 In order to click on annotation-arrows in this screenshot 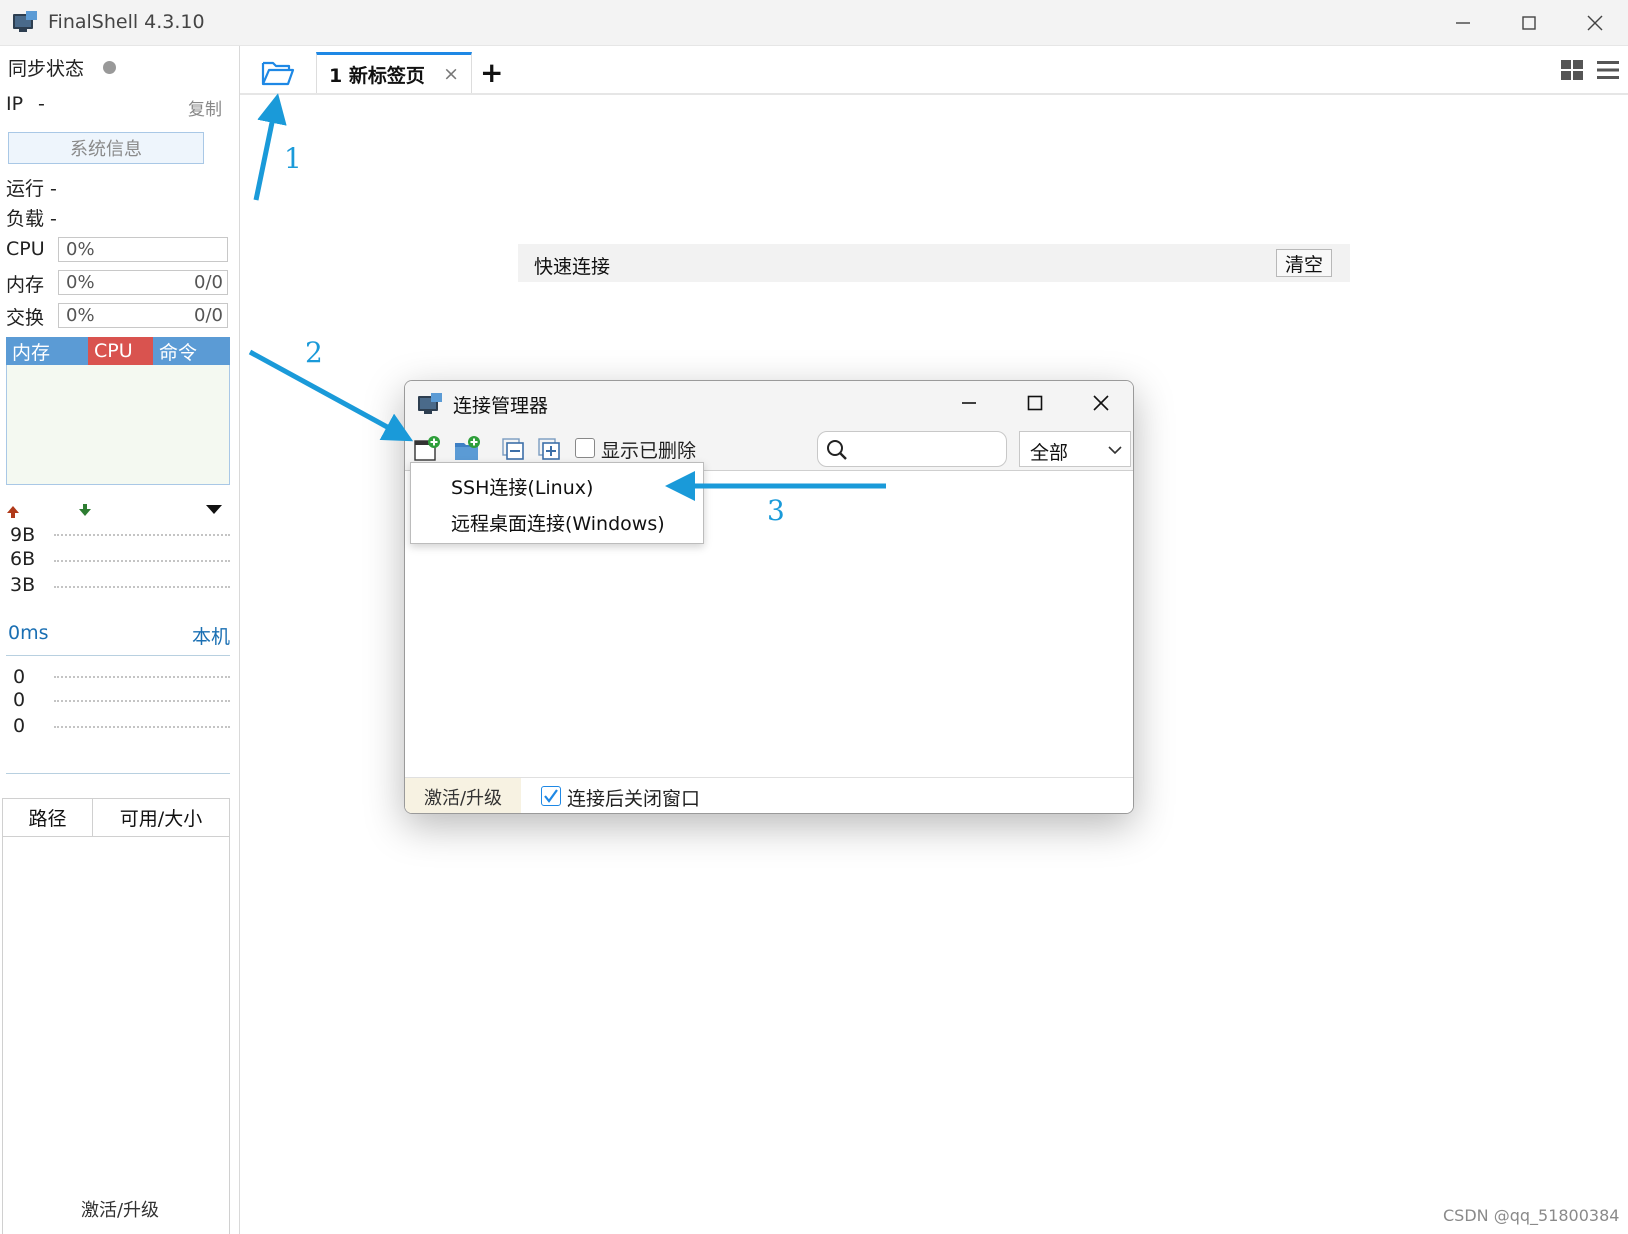, I will do `click(567, 297)`.